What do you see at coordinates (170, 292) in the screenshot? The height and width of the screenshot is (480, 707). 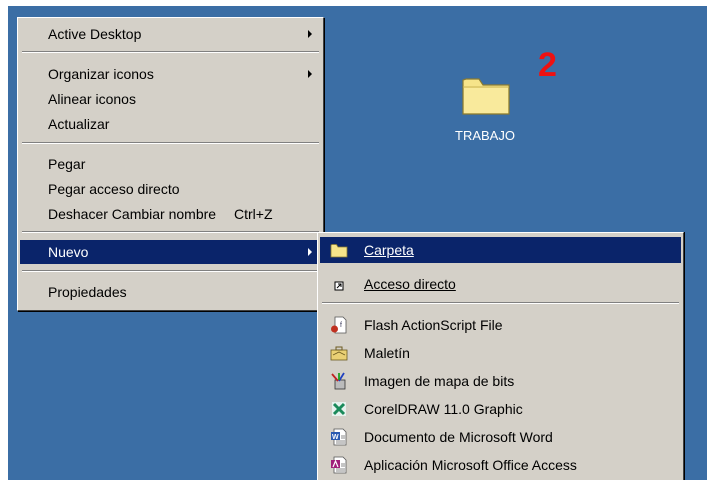 I see `menu-item-propiedades: Propiedades` at bounding box center [170, 292].